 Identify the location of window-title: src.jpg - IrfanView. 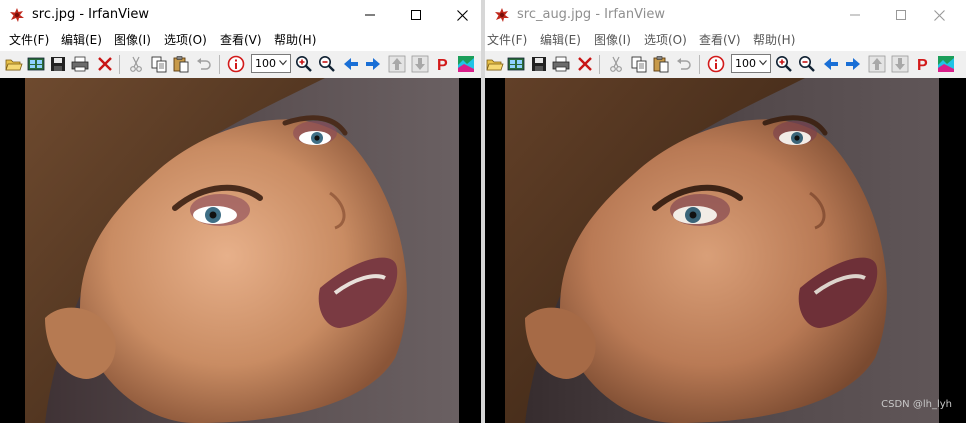
(90, 14).